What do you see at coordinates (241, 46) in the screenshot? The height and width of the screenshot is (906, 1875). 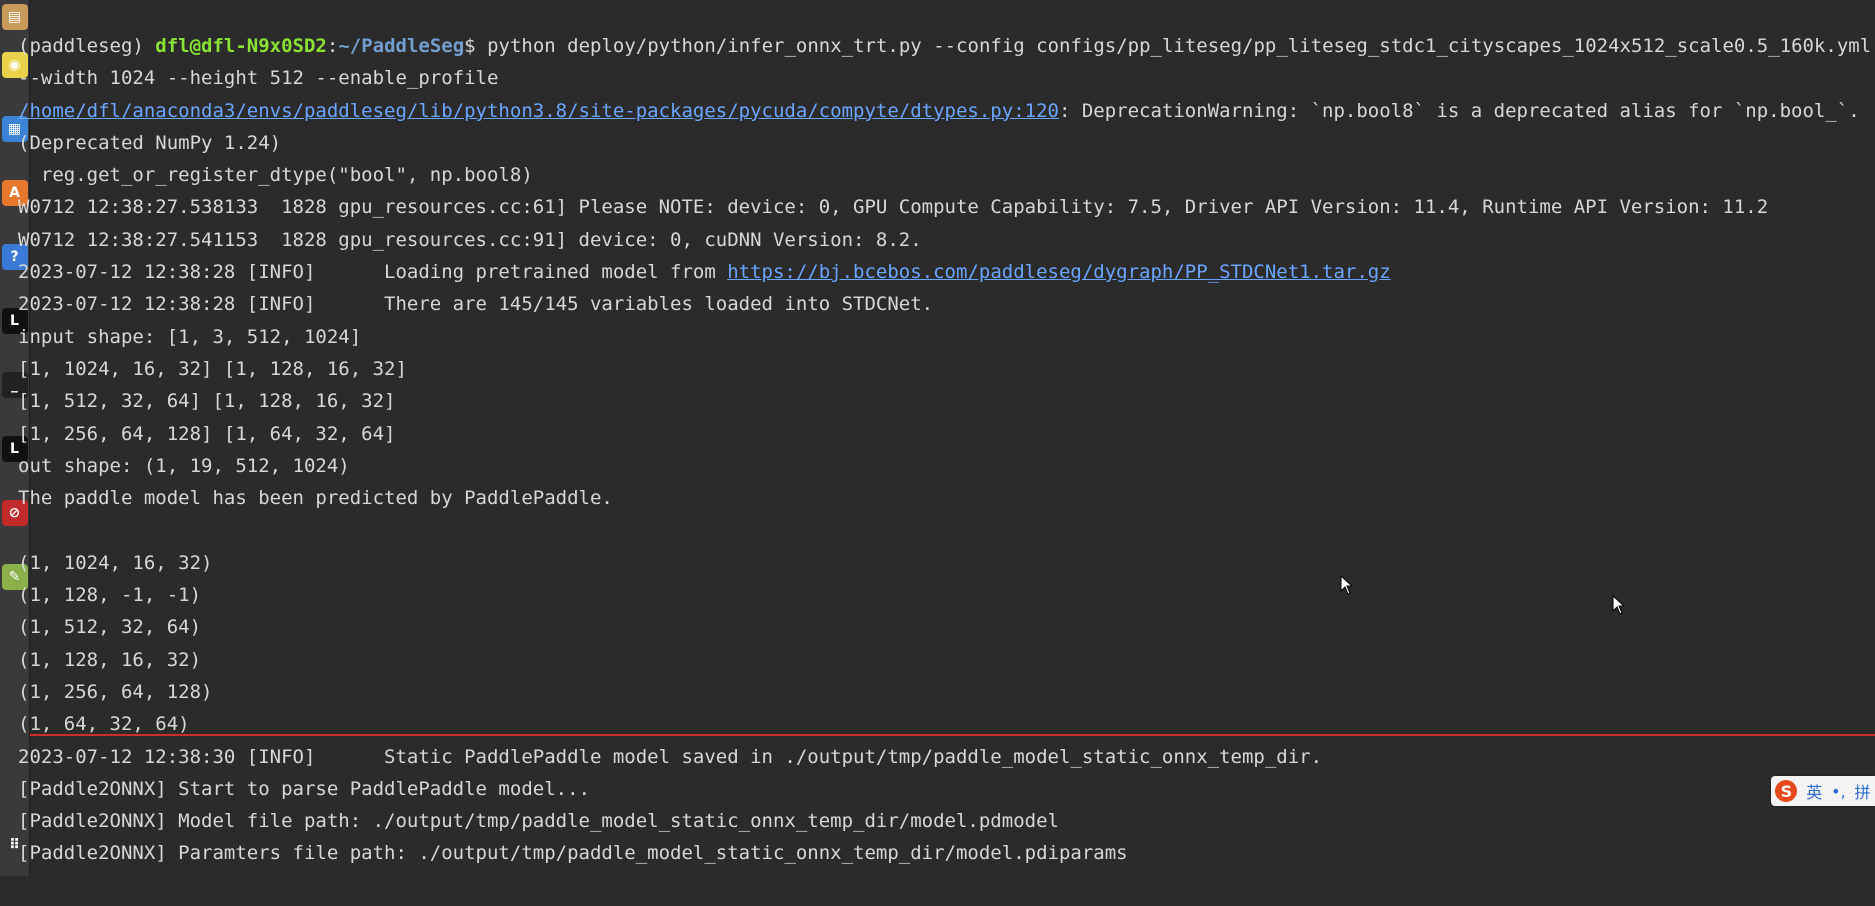 I see `prompt-user-host: dfl@dfl-N9x0SD2` at bounding box center [241, 46].